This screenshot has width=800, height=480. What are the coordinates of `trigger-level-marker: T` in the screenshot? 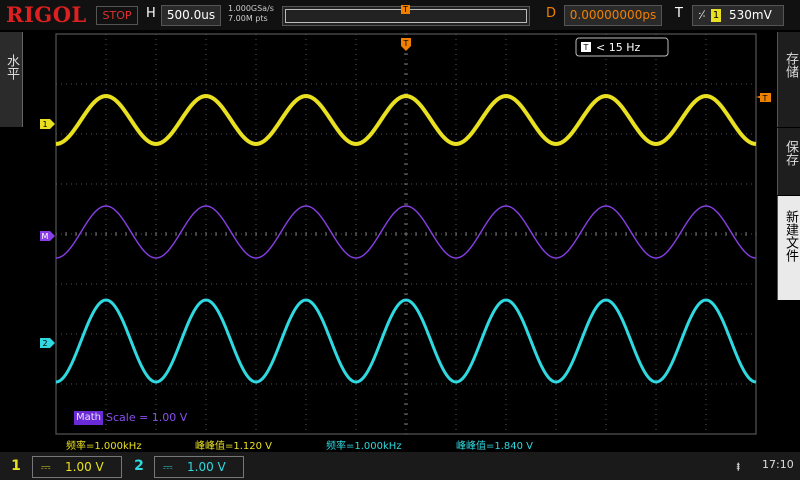 It's located at (763, 98).